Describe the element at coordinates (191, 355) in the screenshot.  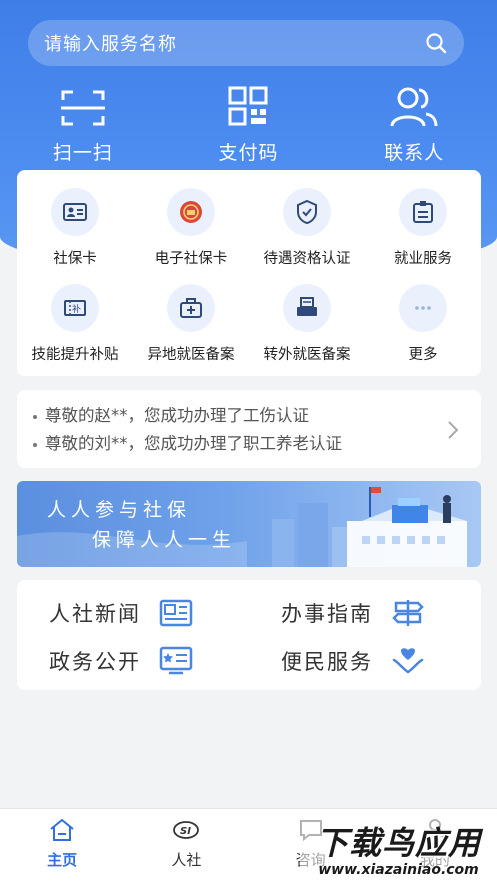
I see `service-label: 异地就医备案` at that location.